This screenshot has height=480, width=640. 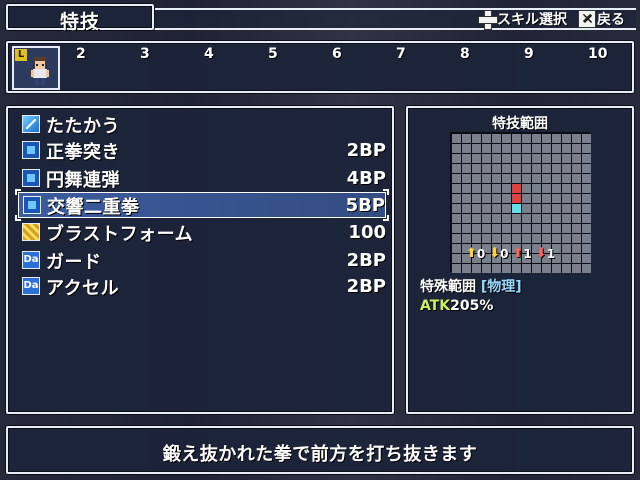 I want to click on party-slot-9: 9, so click(x=529, y=54).